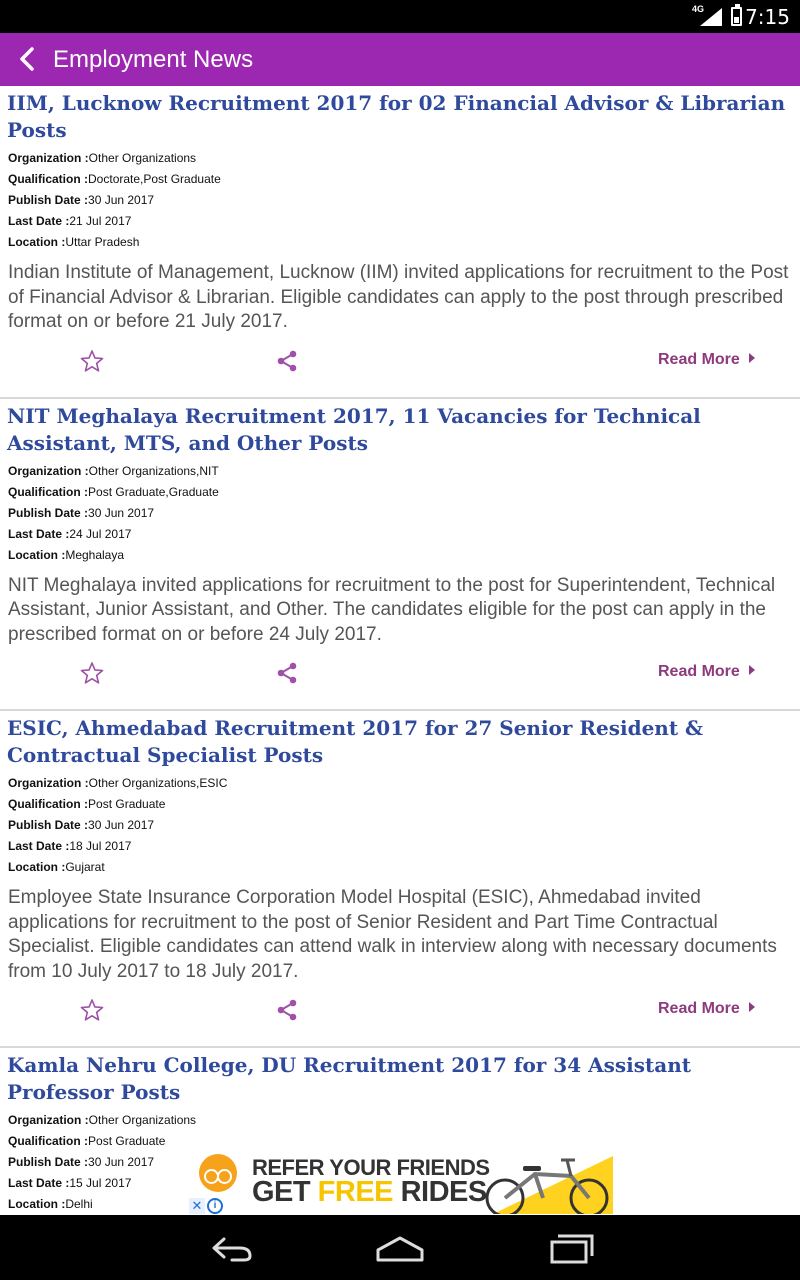 This screenshot has height=1280, width=800. Describe the element at coordinates (113, 491) in the screenshot. I see `meta-qualification: Qualification :Post Graduate,Graduate` at that location.